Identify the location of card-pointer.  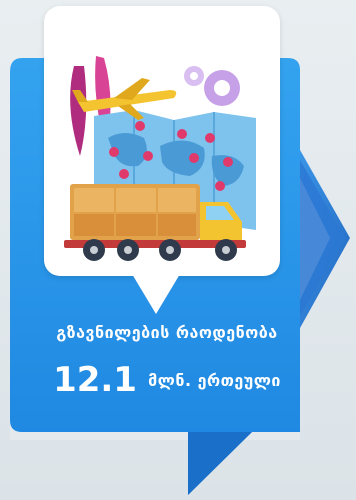
(156, 294).